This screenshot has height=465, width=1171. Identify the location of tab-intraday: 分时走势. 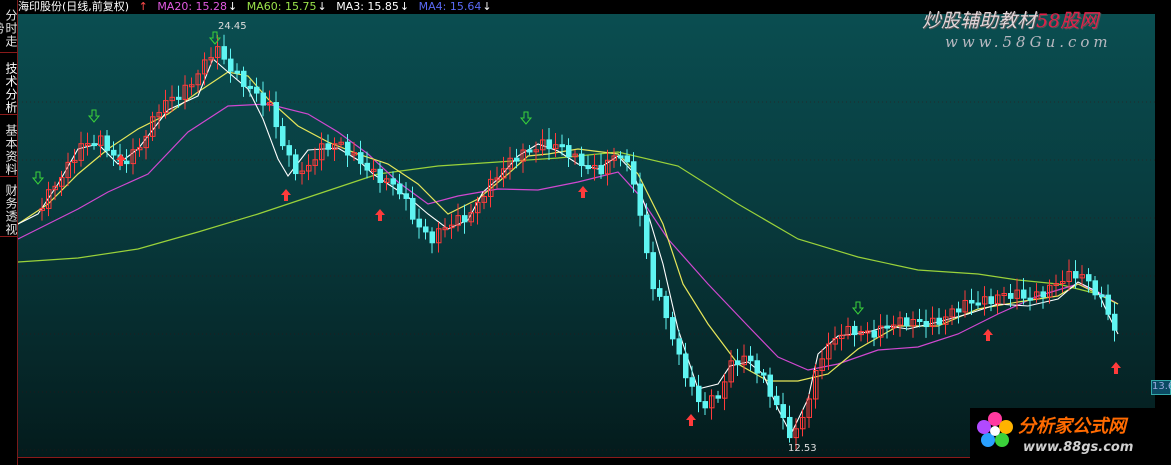
(9, 28).